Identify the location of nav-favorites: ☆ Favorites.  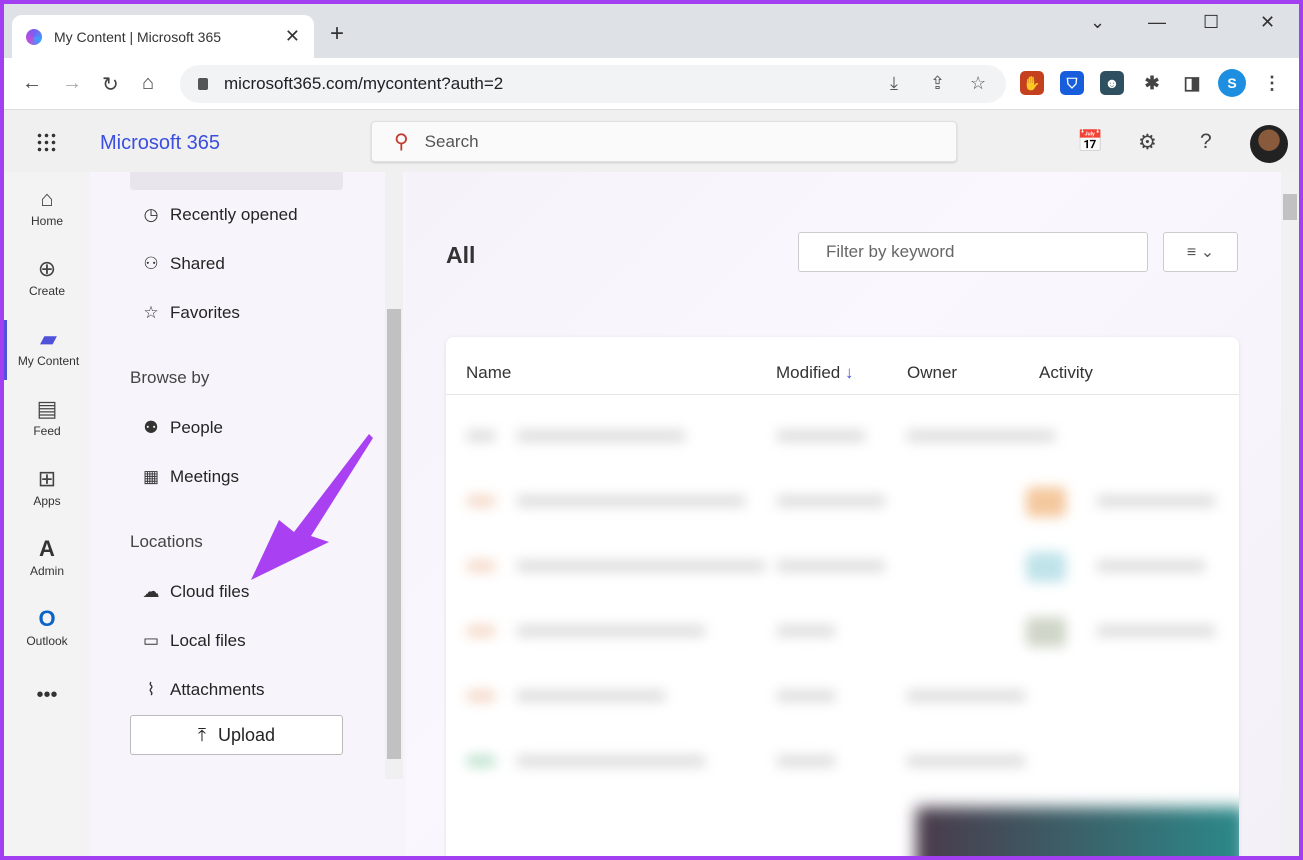
(190, 313).